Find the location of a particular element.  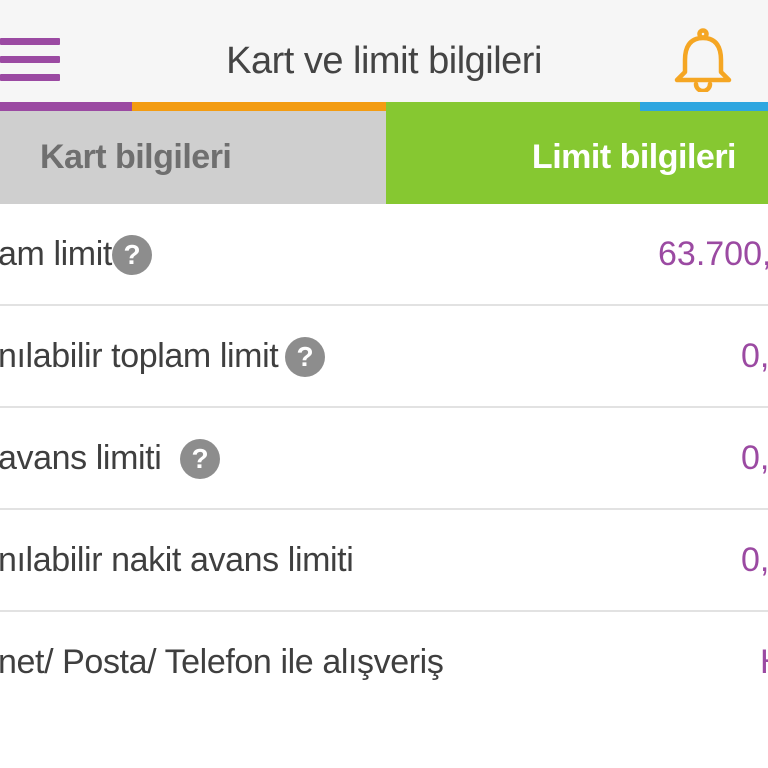

list-item: avans limiti ? 0, is located at coordinates (384, 459).